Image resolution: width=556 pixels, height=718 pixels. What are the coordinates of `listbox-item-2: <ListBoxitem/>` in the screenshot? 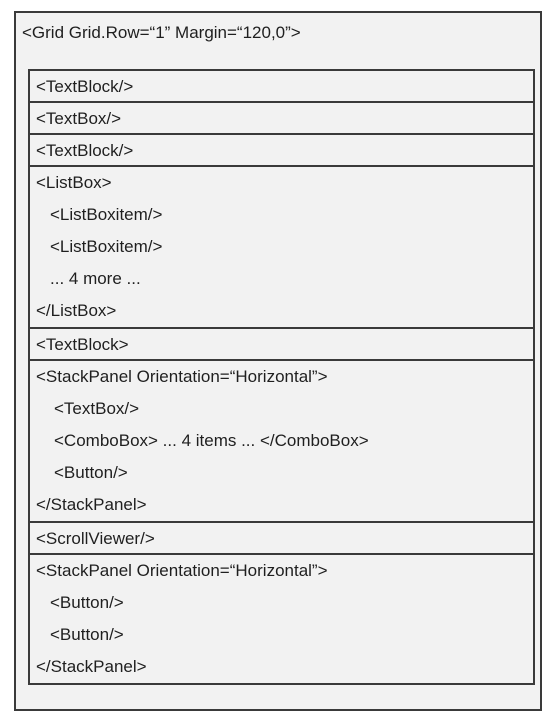 It's located at (106, 246).